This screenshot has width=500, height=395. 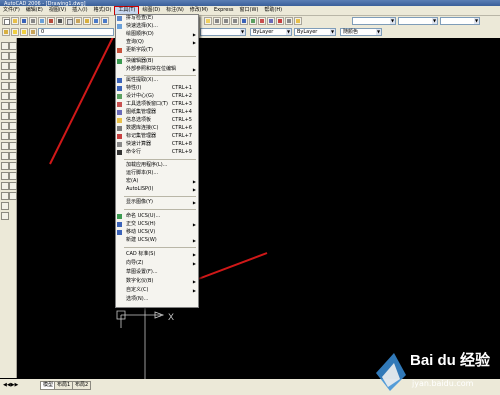 I want to click on menu-item-block-editor: 块编辑器(B), so click(x=157, y=61).